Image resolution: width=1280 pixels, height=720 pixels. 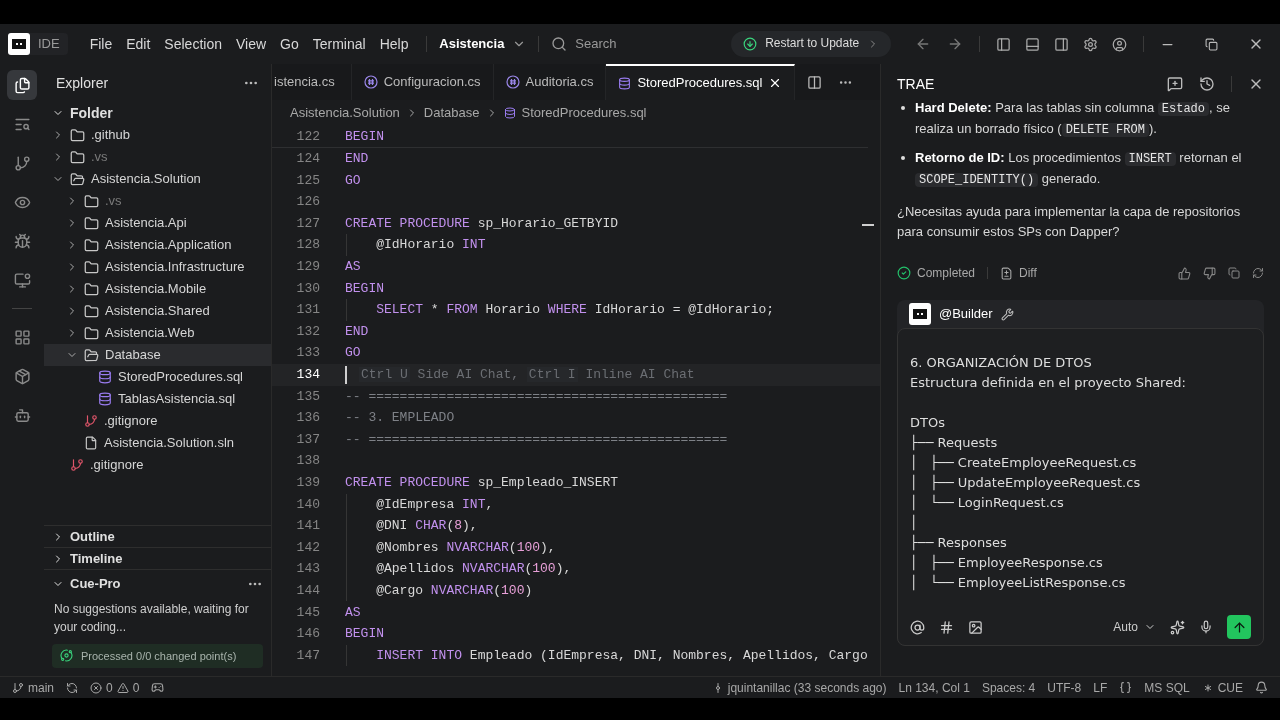 I want to click on menu-item: File, so click(x=101, y=44).